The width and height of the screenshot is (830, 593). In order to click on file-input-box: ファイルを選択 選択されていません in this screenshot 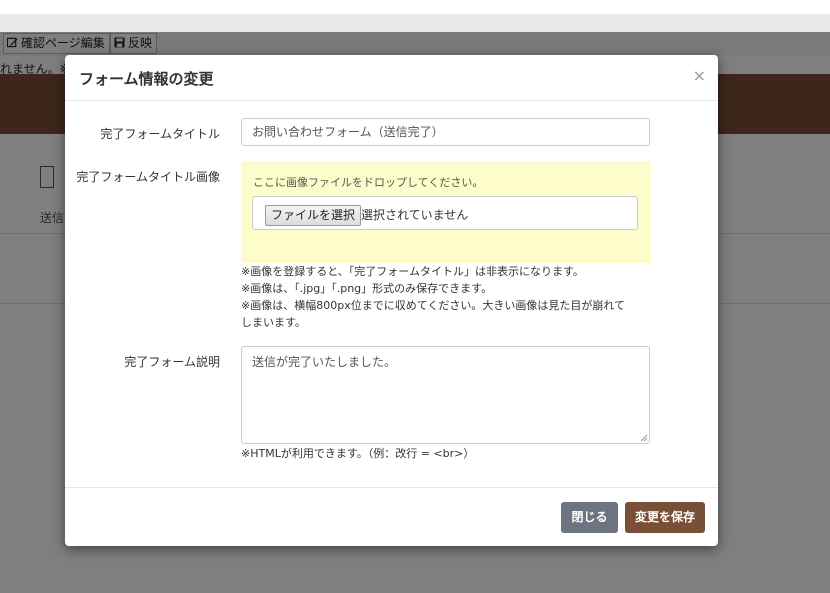, I will do `click(445, 213)`.